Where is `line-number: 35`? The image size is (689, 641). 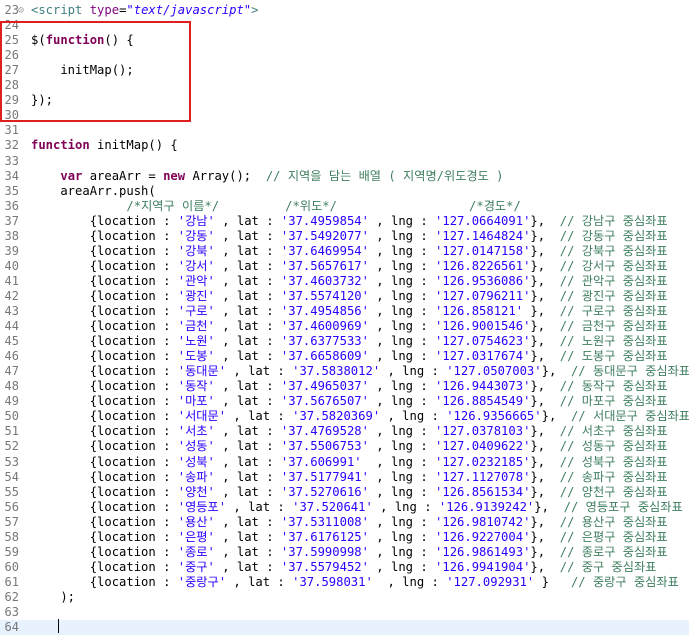
line-number: 35 is located at coordinates (11, 190).